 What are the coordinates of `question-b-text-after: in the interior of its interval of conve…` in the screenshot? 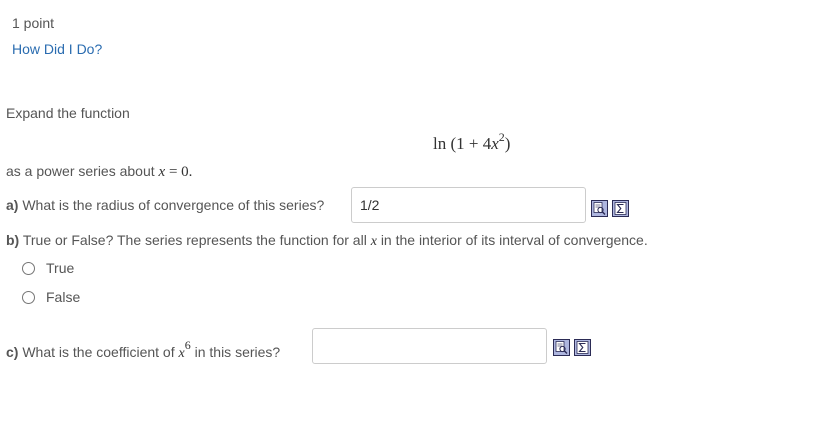 It's located at (514, 240).